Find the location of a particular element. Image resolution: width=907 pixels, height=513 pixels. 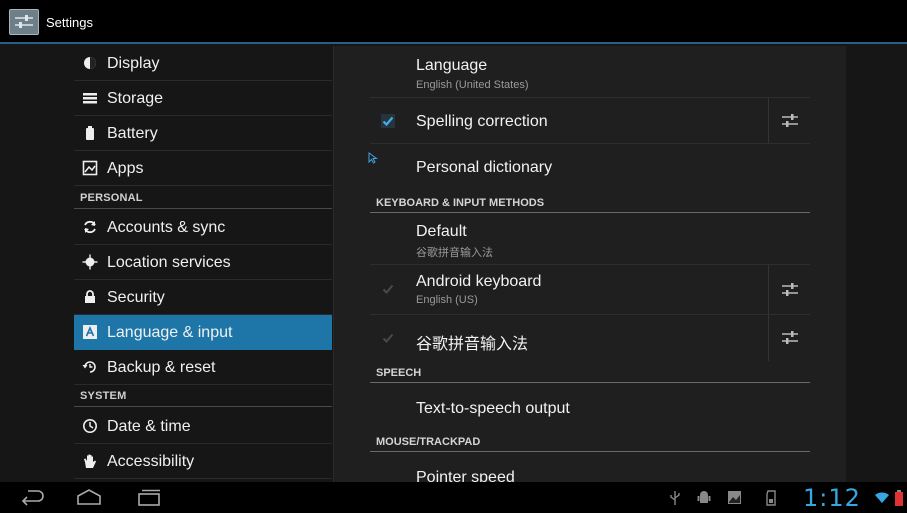

home-button-icon is located at coordinates (89, 497).